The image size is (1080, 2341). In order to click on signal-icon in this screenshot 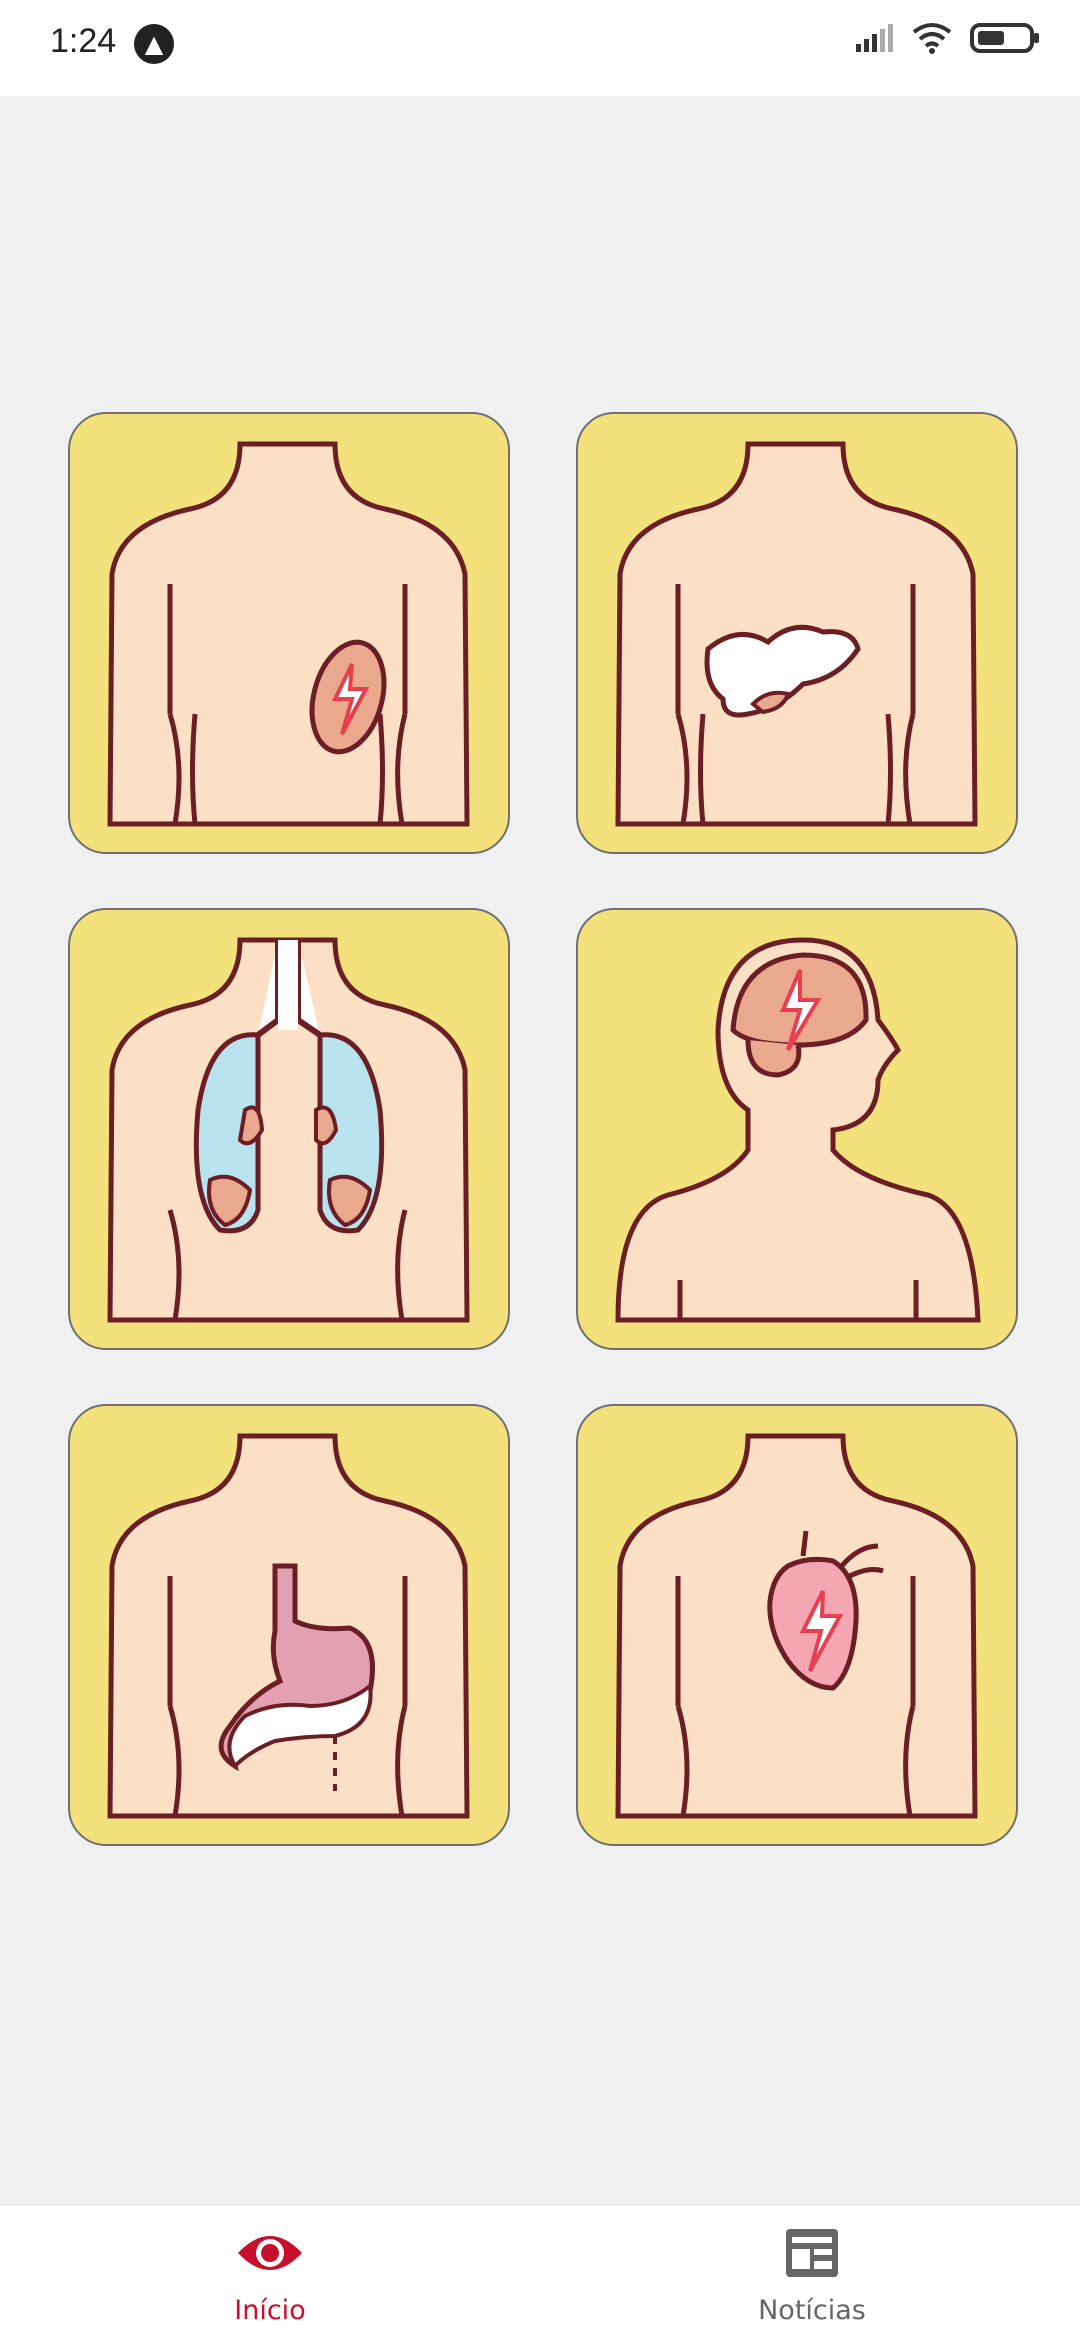, I will do `click(874, 38)`.